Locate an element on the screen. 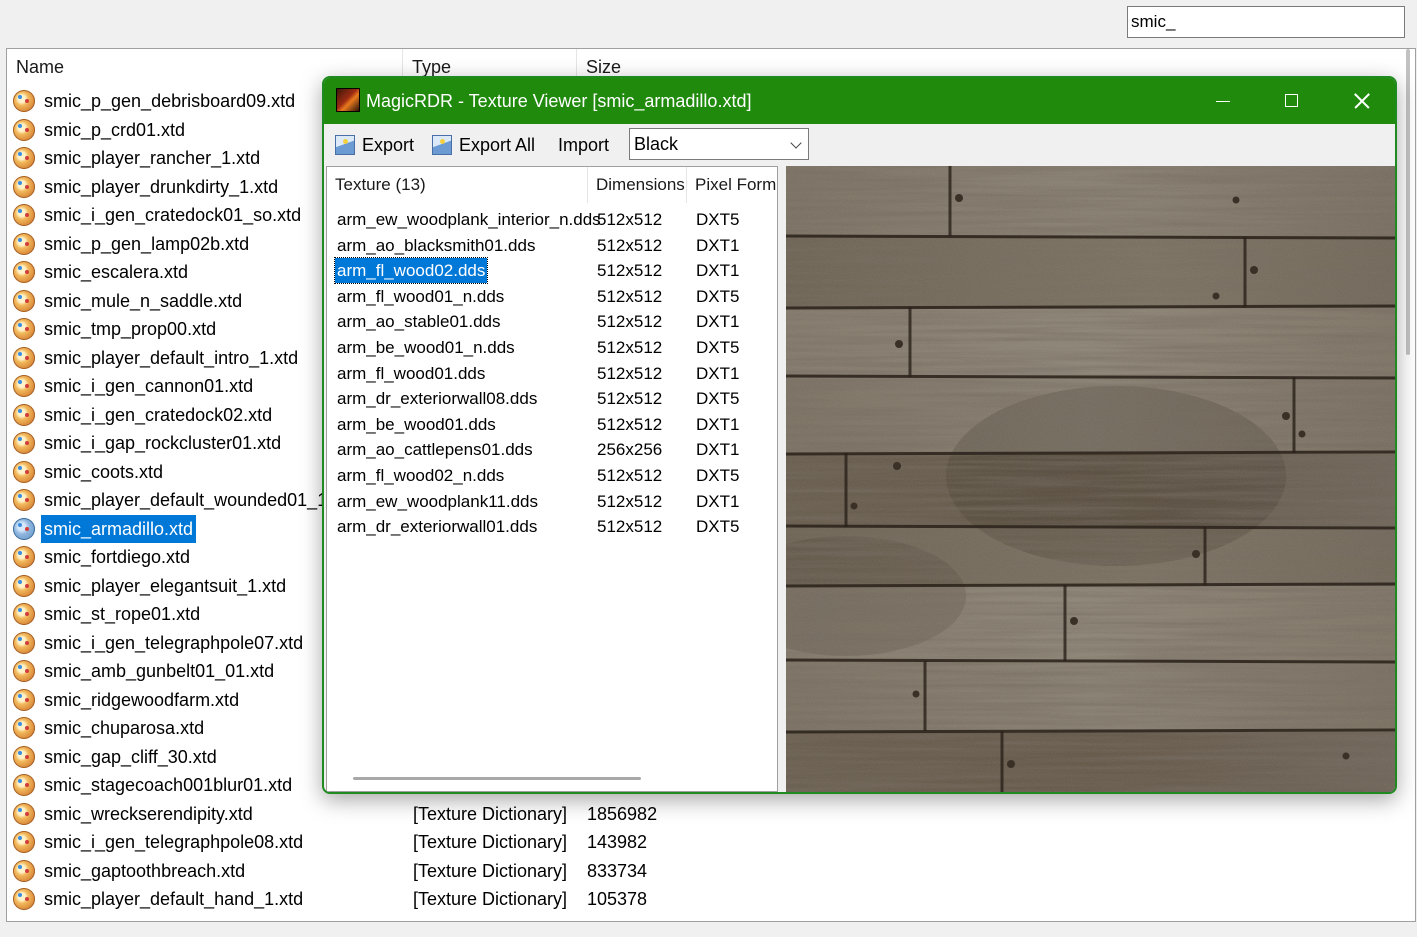  import-label: Import is located at coordinates (584, 145).